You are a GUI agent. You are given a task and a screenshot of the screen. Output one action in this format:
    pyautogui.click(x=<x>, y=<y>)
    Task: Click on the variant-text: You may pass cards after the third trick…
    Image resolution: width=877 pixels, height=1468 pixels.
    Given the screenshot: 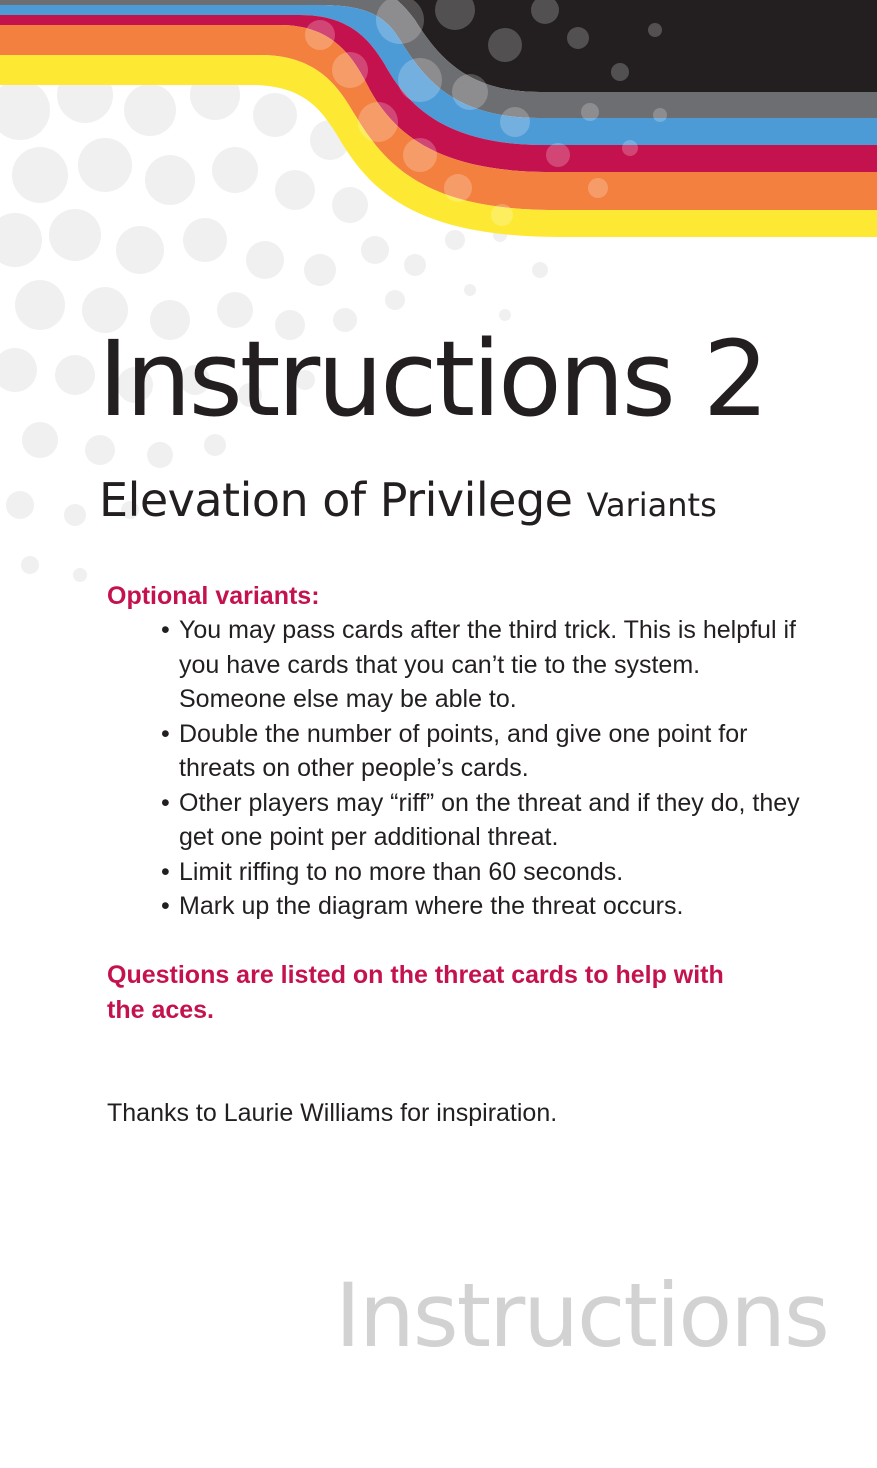 What is the action you would take?
    pyautogui.click(x=487, y=664)
    